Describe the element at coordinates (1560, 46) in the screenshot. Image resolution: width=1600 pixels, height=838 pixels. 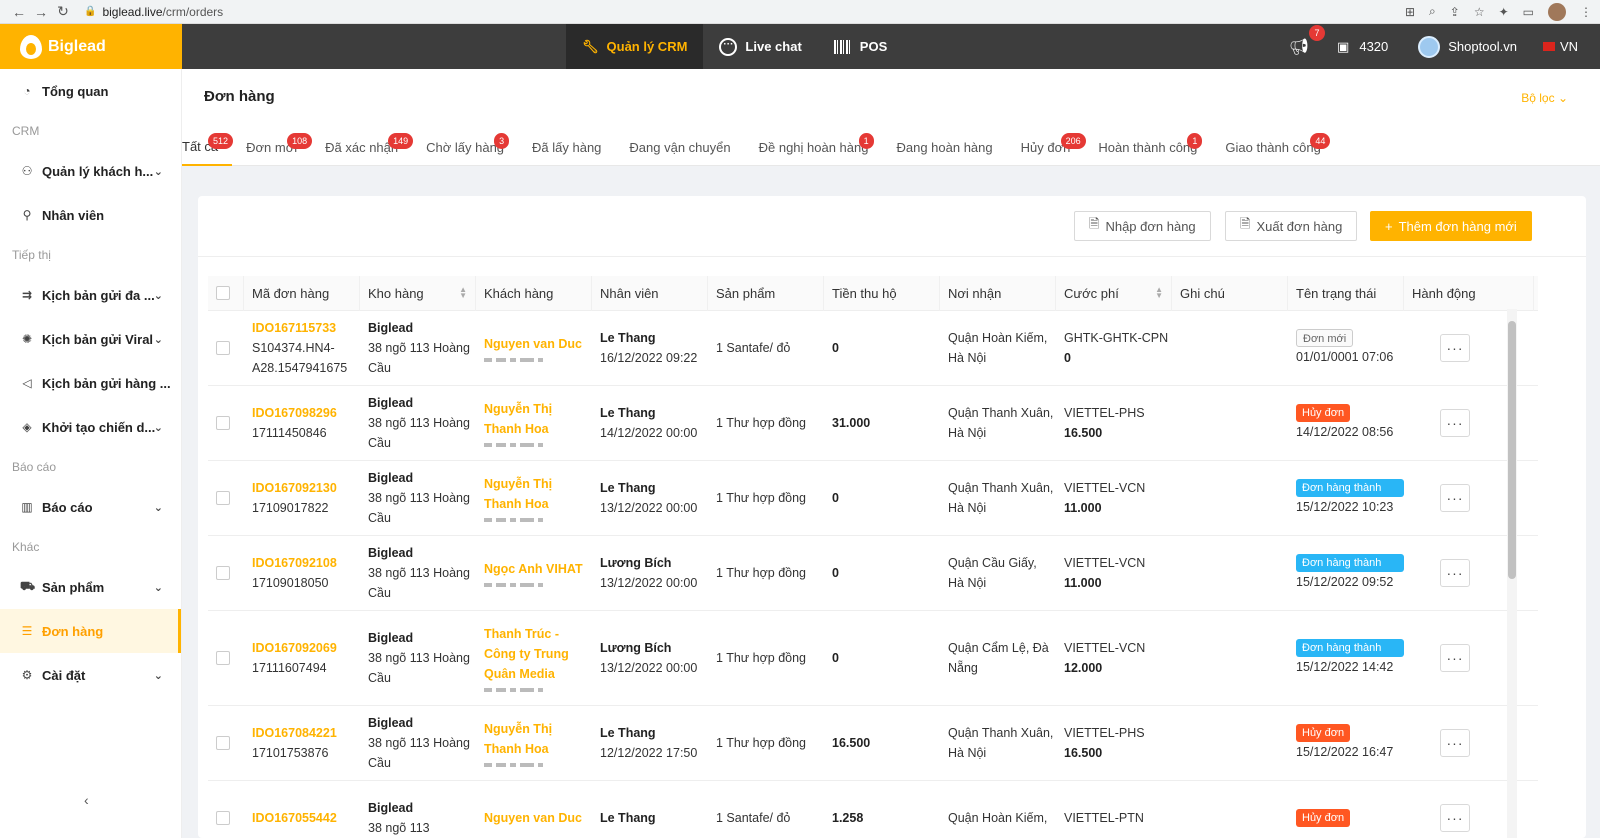
I see `language-selector: VN` at that location.